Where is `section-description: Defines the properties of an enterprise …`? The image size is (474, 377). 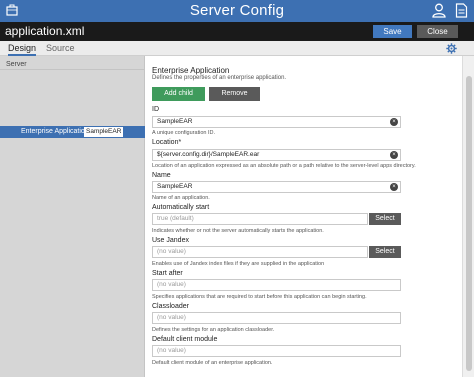 section-description: Defines the properties of an enterprise … is located at coordinates (219, 78).